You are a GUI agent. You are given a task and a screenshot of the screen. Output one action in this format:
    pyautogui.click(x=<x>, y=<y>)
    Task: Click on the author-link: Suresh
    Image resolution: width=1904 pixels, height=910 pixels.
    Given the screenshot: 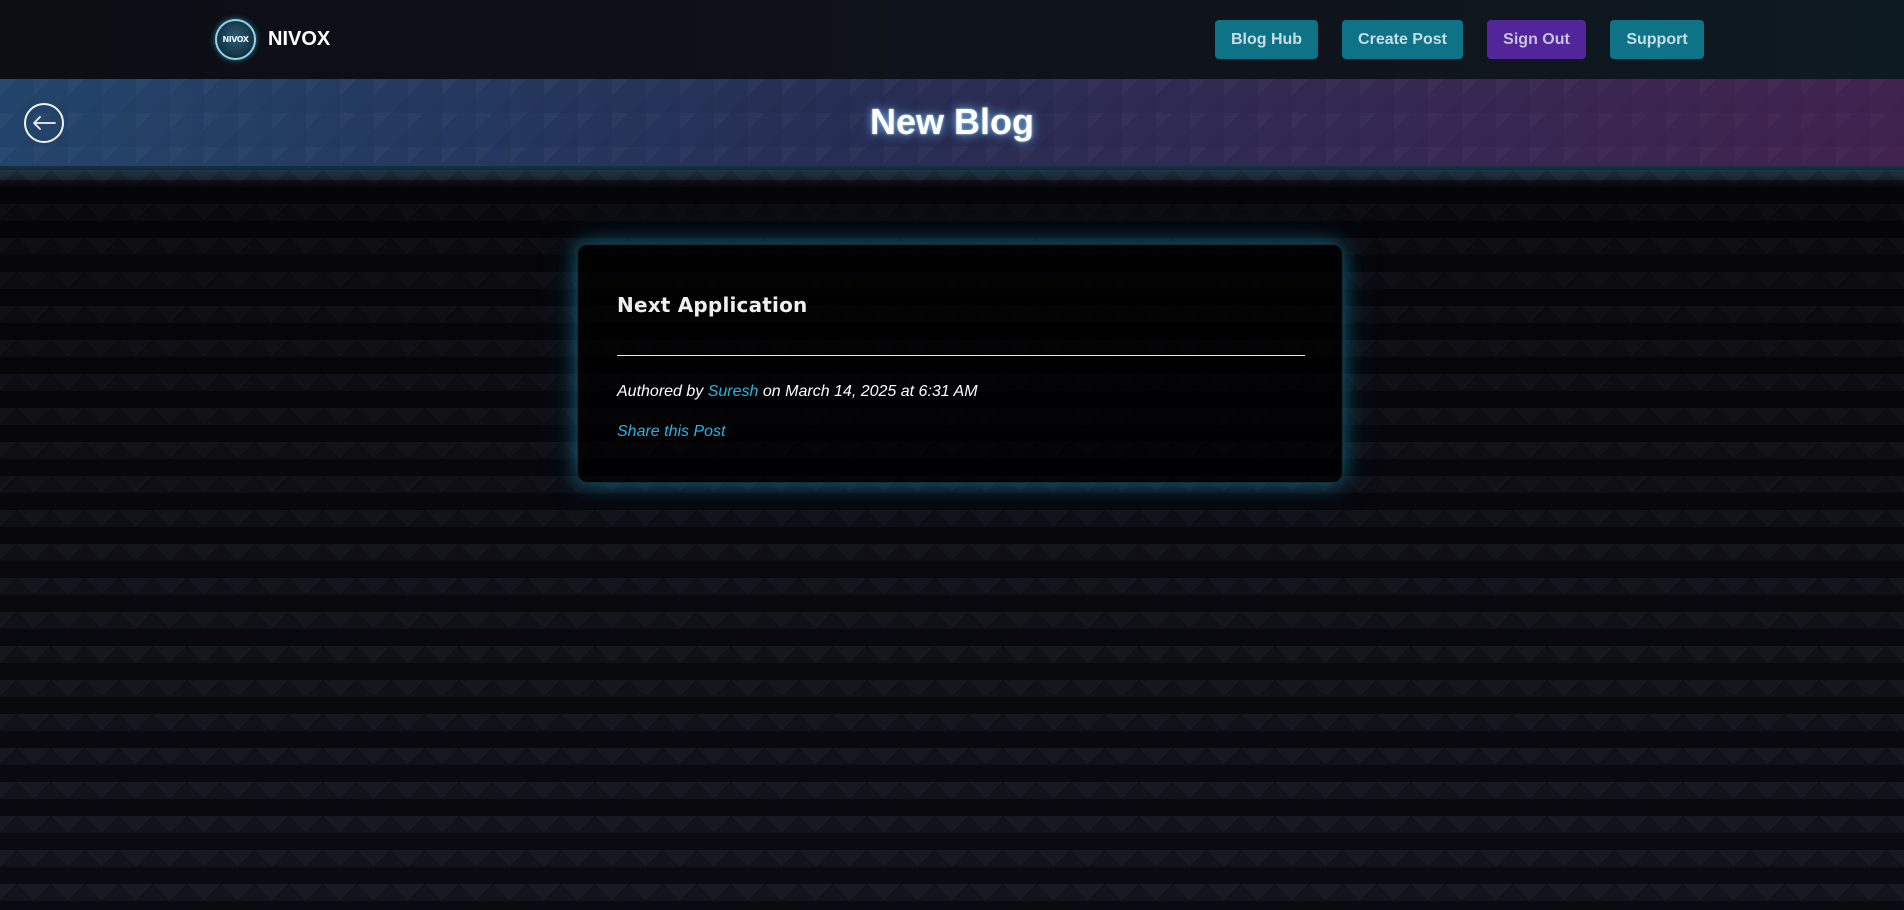 What is the action you would take?
    pyautogui.click(x=733, y=391)
    